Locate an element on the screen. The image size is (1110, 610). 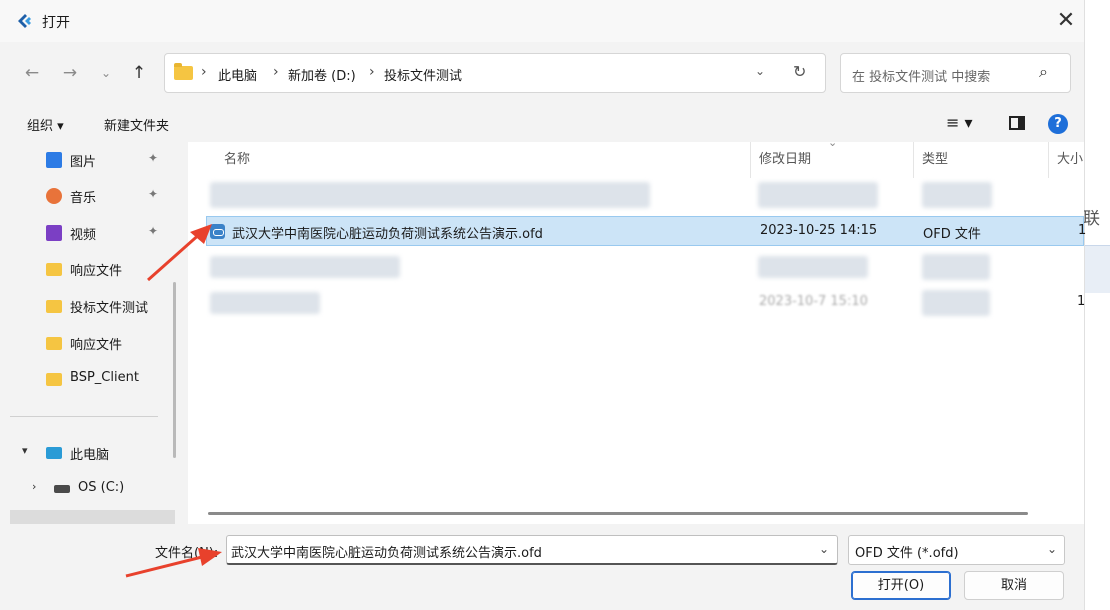
sidebar-item-videos: 视频 ✦ is located at coordinates (92, 233).